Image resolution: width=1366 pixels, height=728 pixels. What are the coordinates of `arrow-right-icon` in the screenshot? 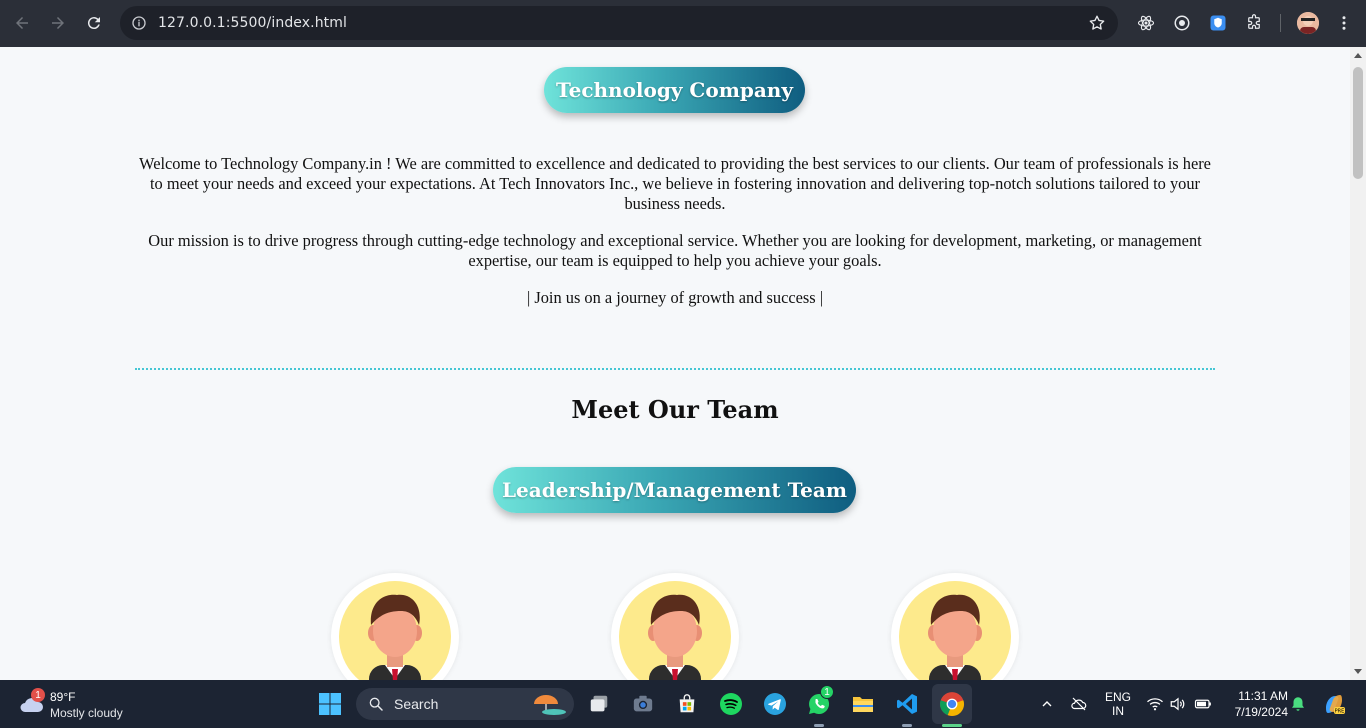 It's located at (58, 23).